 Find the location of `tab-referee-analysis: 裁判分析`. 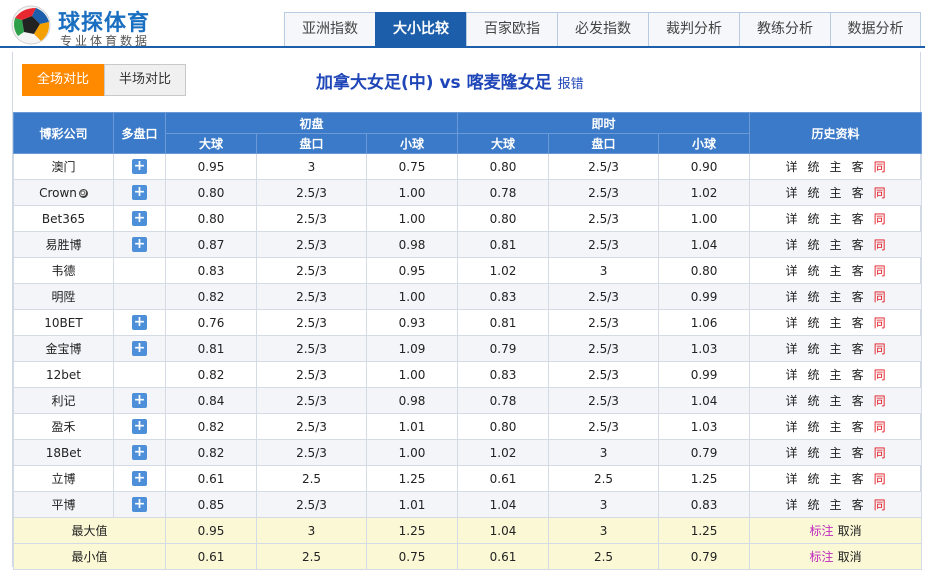

tab-referee-analysis: 裁判分析 is located at coordinates (693, 29).